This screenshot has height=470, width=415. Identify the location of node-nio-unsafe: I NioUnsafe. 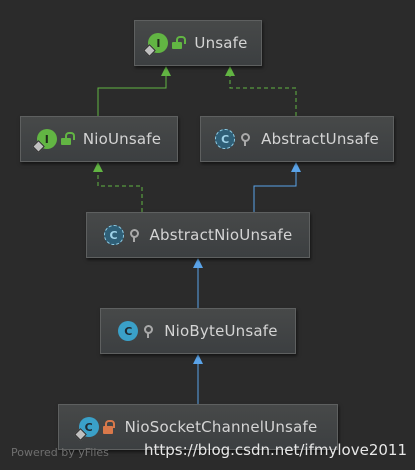
(99, 139).